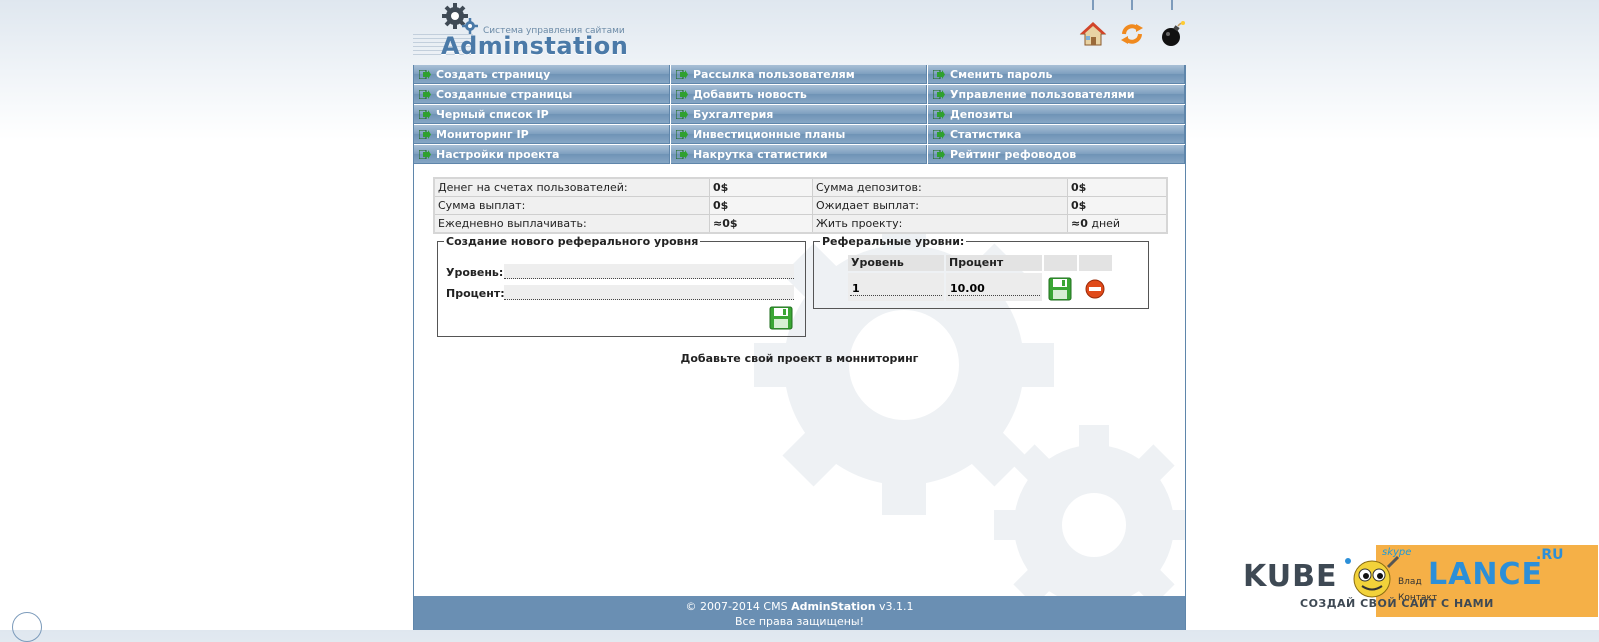 The height and width of the screenshot is (642, 1599). Describe the element at coordinates (1056, 74) in the screenshot. I see `menu-change-password: Сменить пароль` at that location.